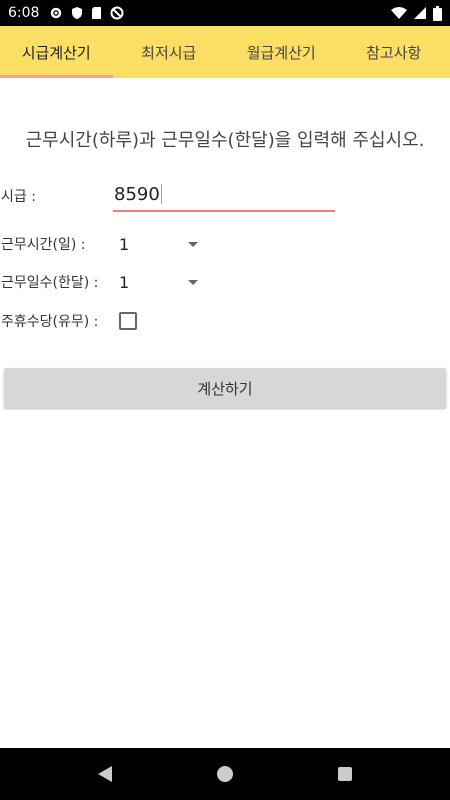 This screenshot has width=450, height=800. I want to click on wage-value: 8590, so click(137, 194).